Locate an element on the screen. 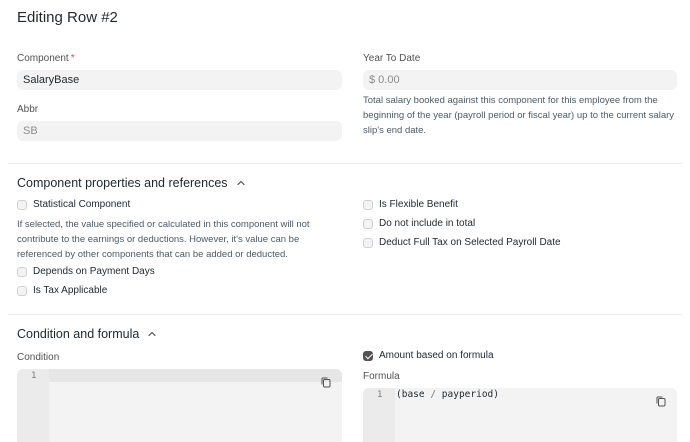 The height and width of the screenshot is (442, 690). checkbox-label: Amount based on formula is located at coordinates (436, 355).